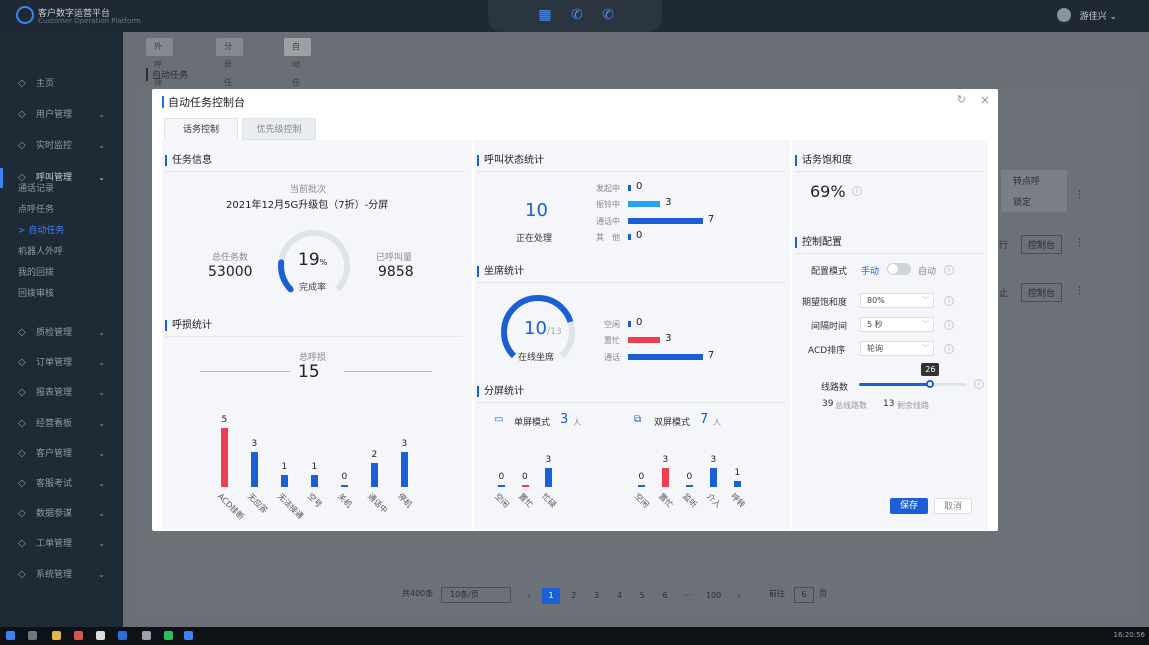 The image size is (1149, 645). Describe the element at coordinates (953, 506) in the screenshot. I see `cancel-button: 取消` at that location.